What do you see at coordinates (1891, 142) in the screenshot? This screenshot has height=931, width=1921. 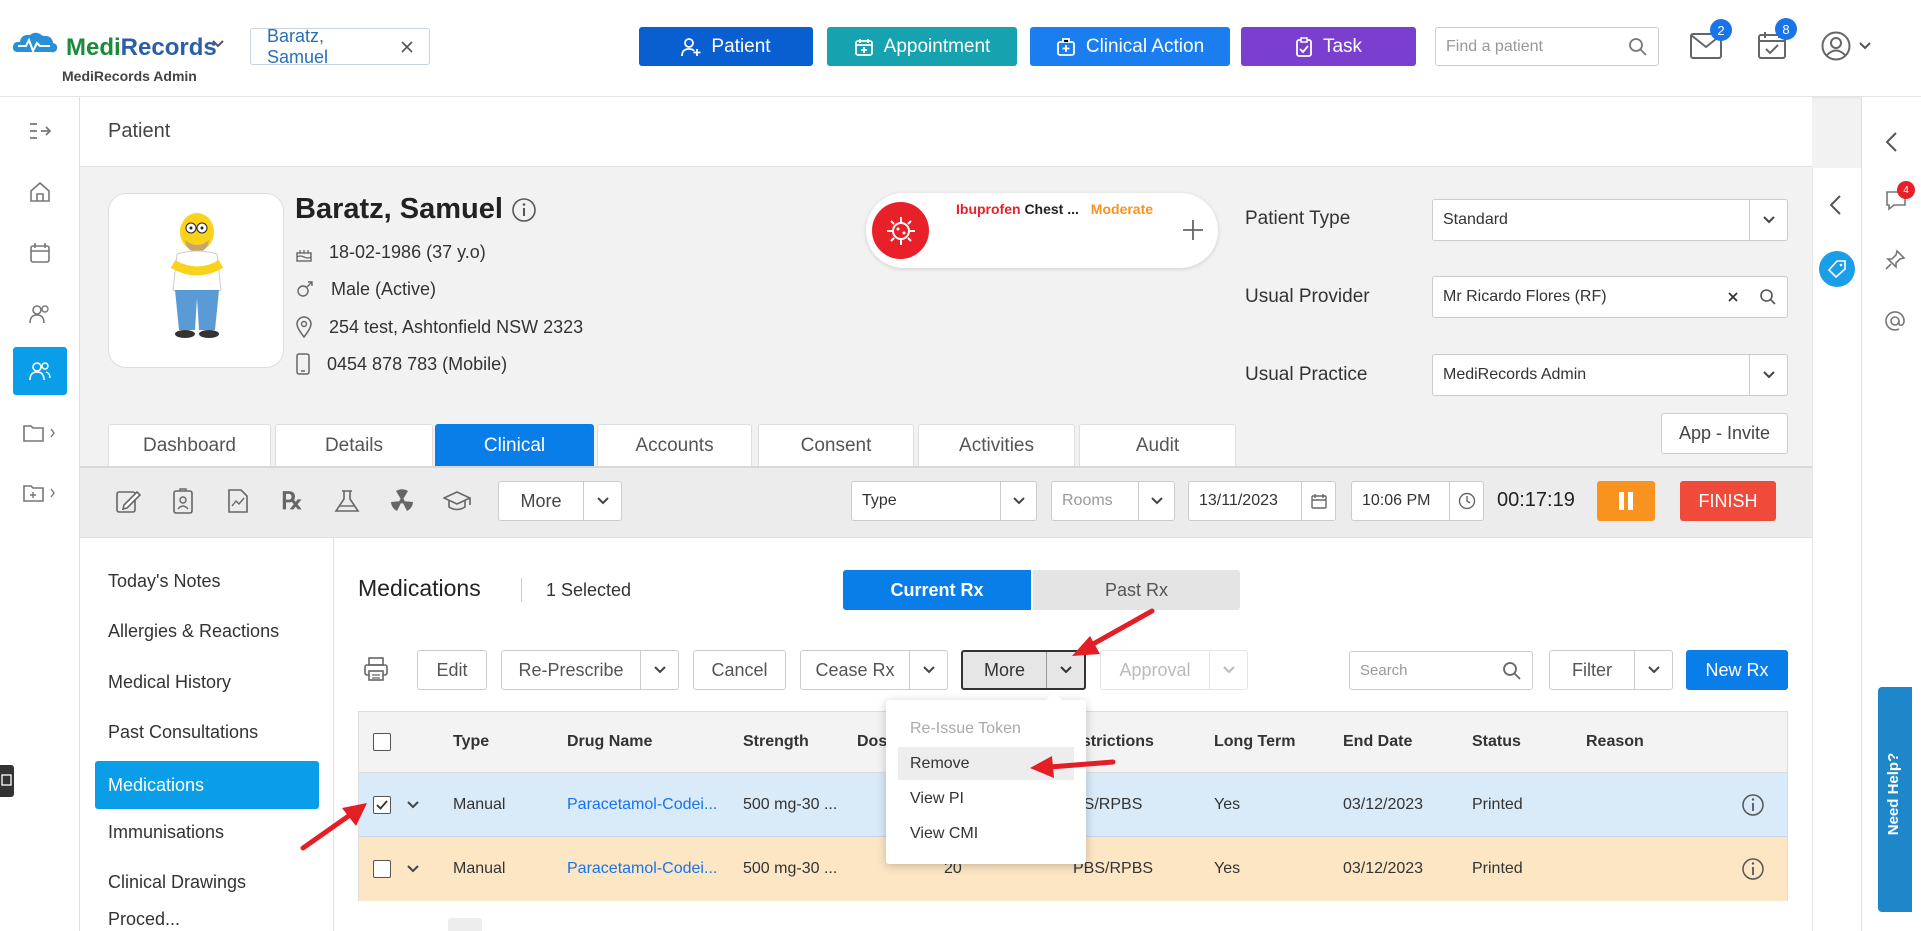 I see `collapse-panel-chevron-icon` at bounding box center [1891, 142].